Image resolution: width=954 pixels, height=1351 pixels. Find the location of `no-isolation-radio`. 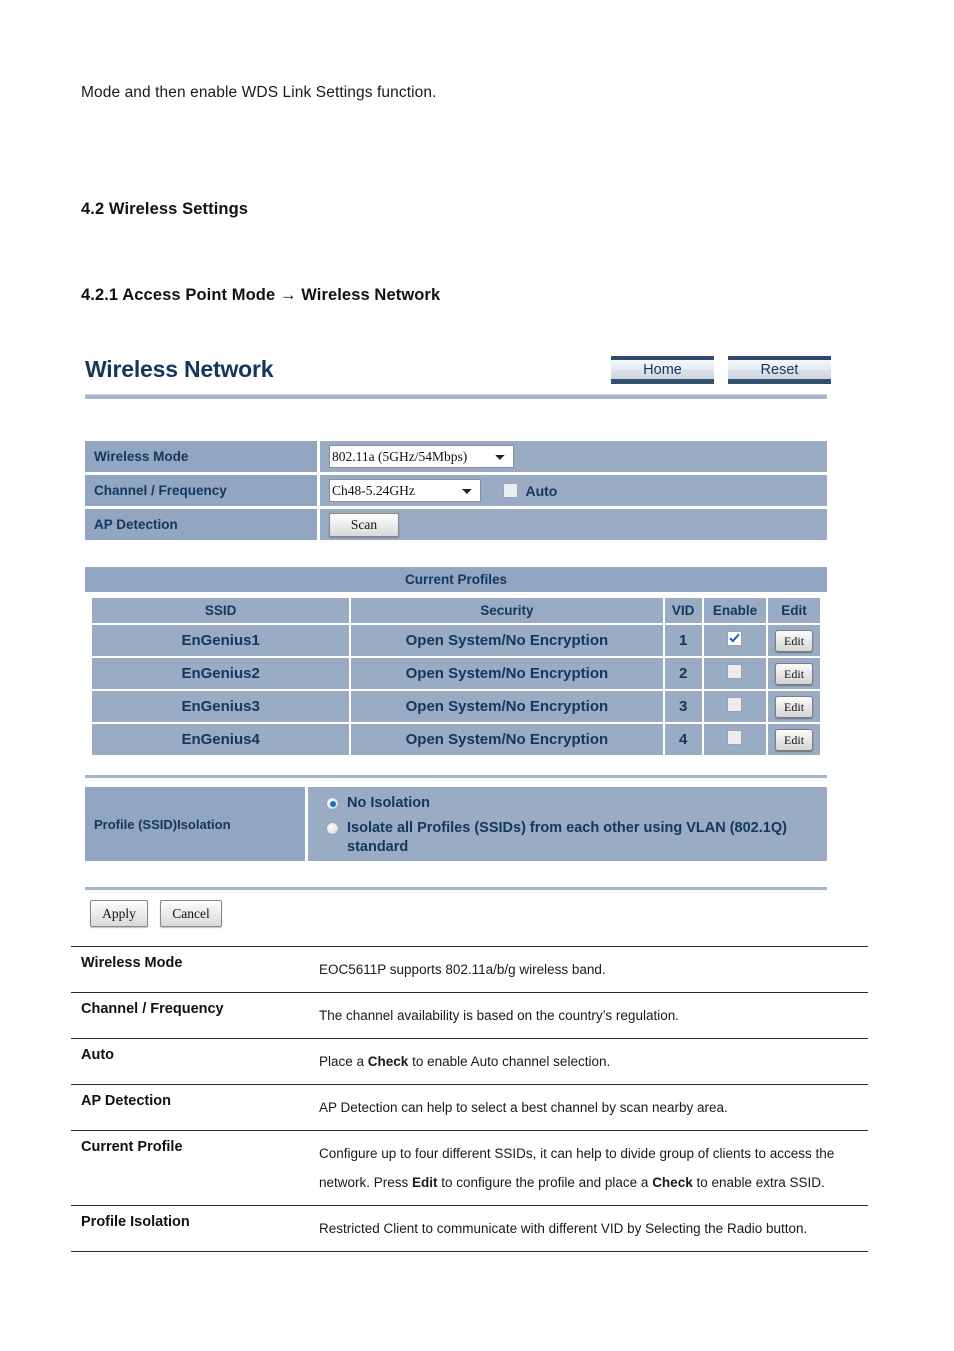

no-isolation-radio is located at coordinates (332, 803).